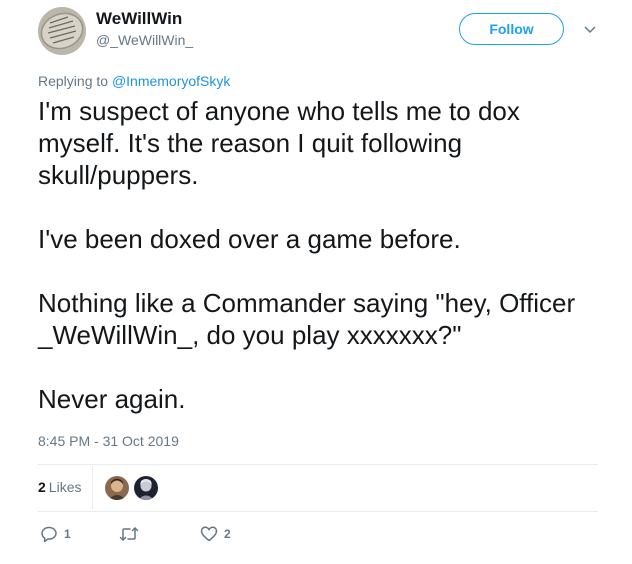 This screenshot has width=632, height=564. Describe the element at coordinates (227, 534) in the screenshot. I see `like-count: 2` at that location.